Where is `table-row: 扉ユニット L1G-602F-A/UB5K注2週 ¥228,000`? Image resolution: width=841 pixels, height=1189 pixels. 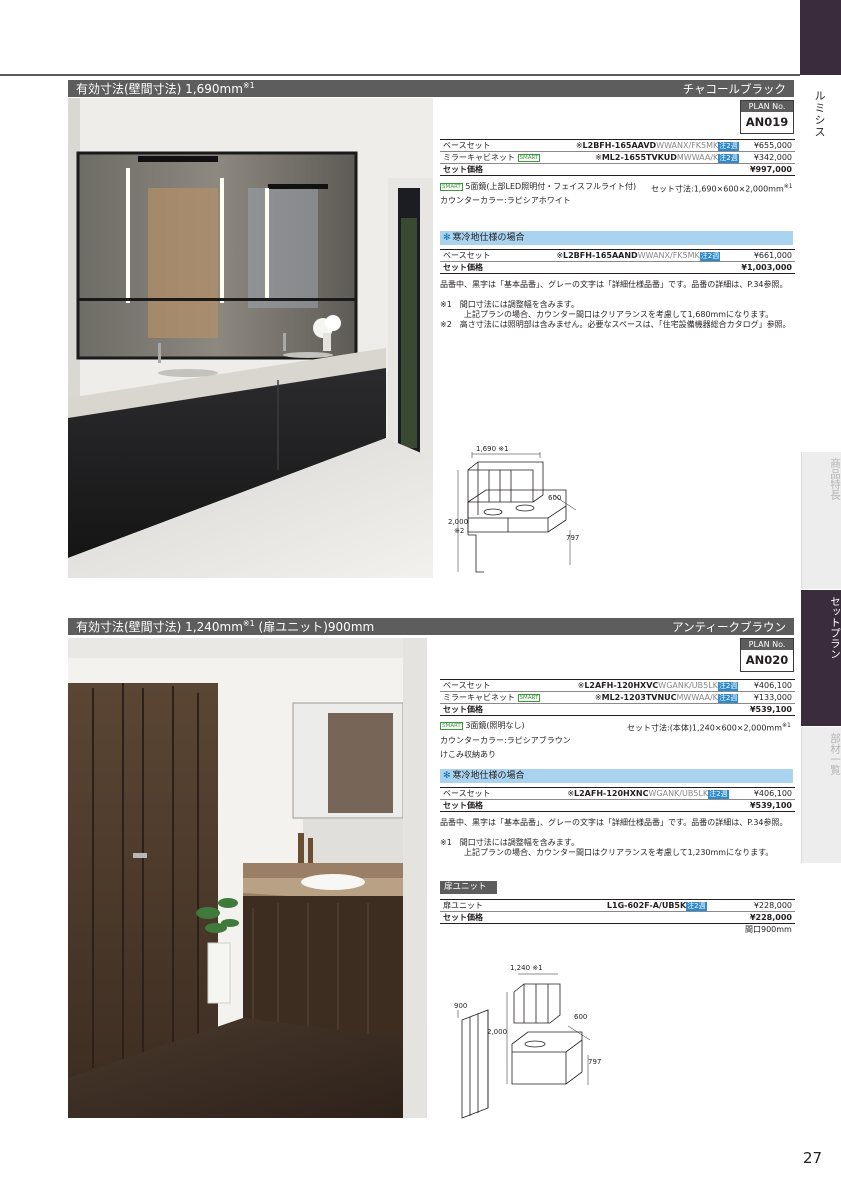 table-row: 扉ユニット L1G-602F-A/UB5K注2週 ¥228,000 is located at coordinates (617, 905).